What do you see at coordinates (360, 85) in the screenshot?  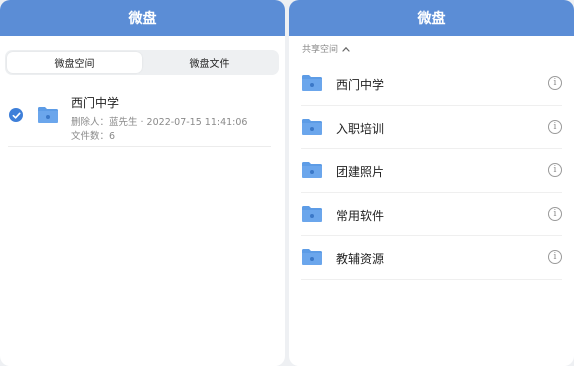 I see `folder-name: 西门中学` at bounding box center [360, 85].